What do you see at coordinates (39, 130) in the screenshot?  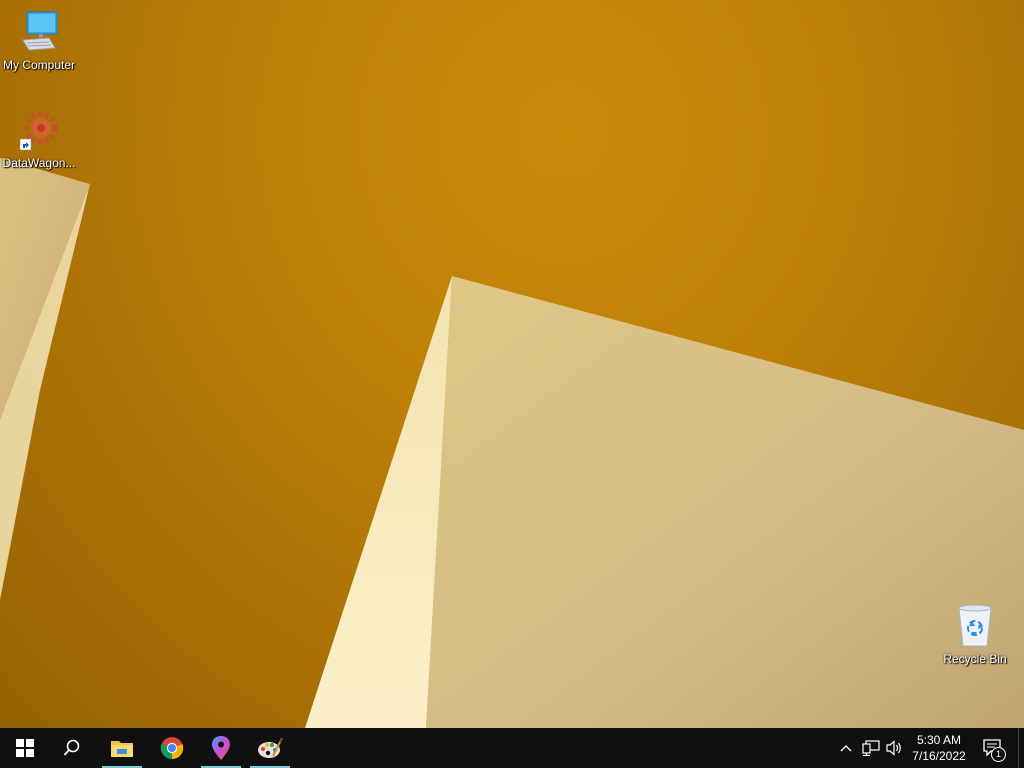 I see `datawagon-gear-icon` at bounding box center [39, 130].